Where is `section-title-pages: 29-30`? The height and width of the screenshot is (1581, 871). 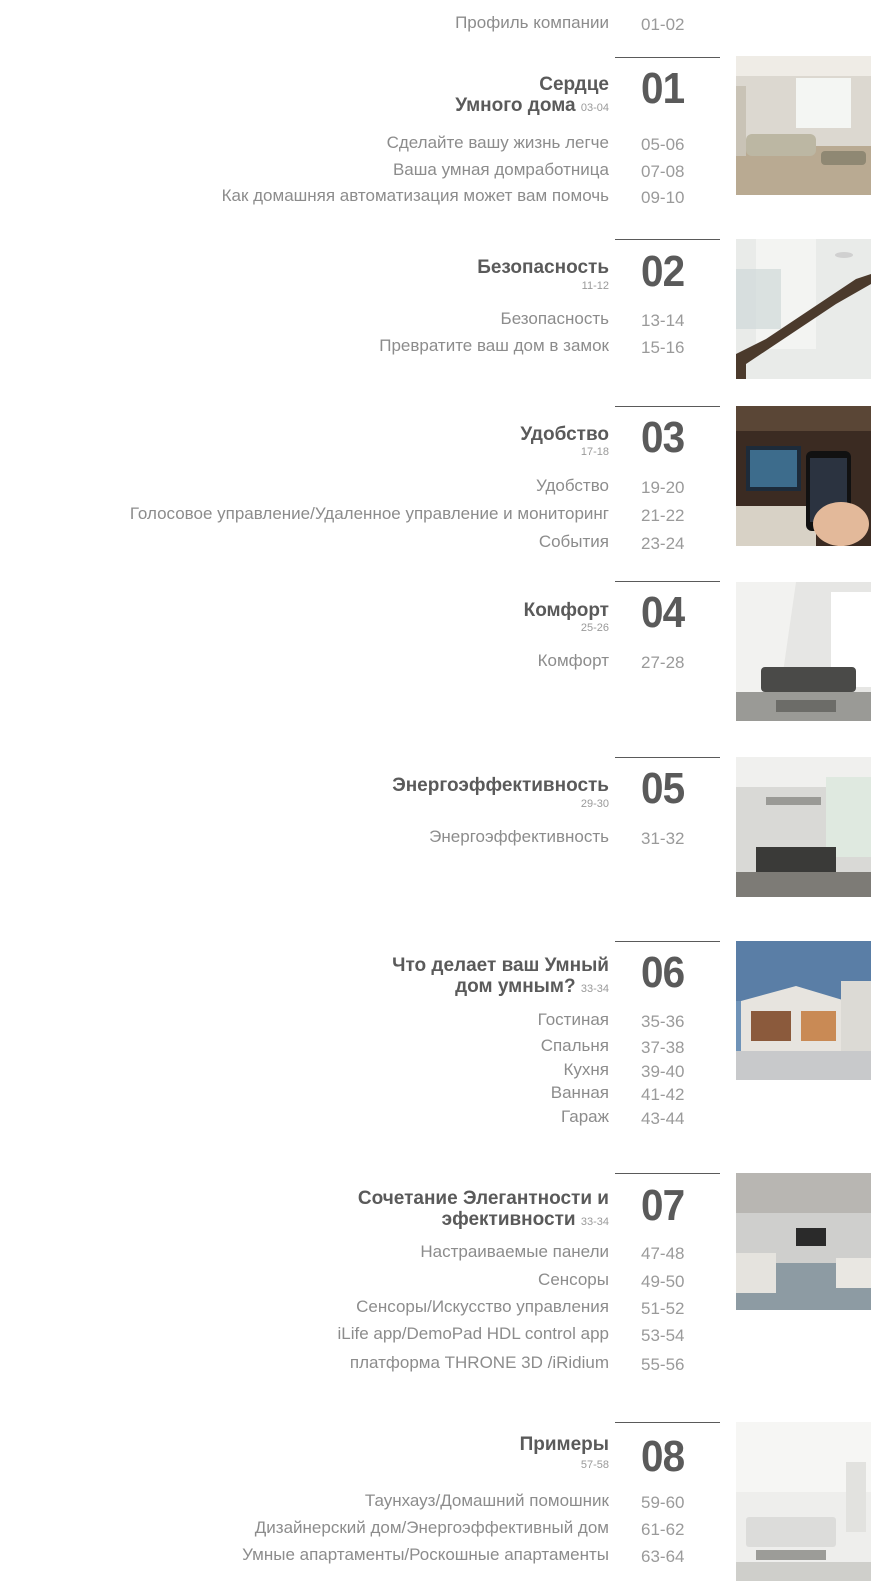 section-title-pages: 29-30 is located at coordinates (594, 804).